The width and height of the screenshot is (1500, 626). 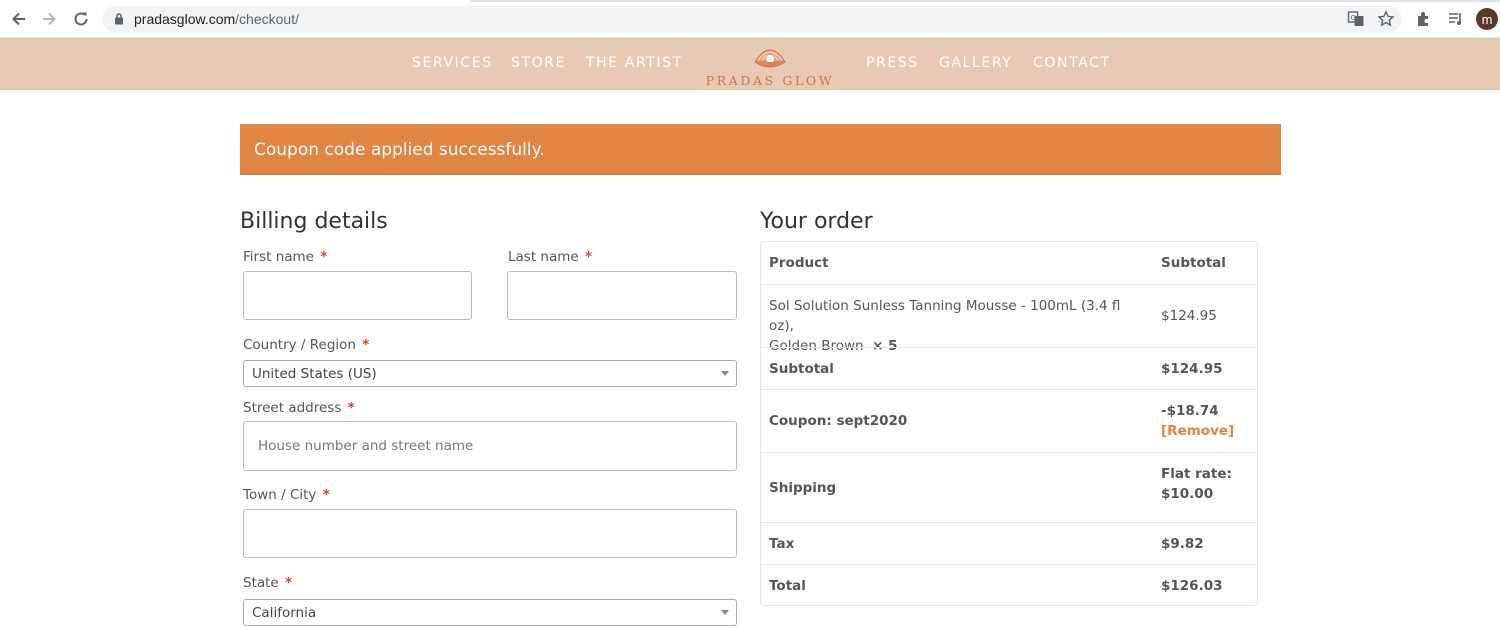 I want to click on remove-coupon-link: [Remove], so click(x=1197, y=431).